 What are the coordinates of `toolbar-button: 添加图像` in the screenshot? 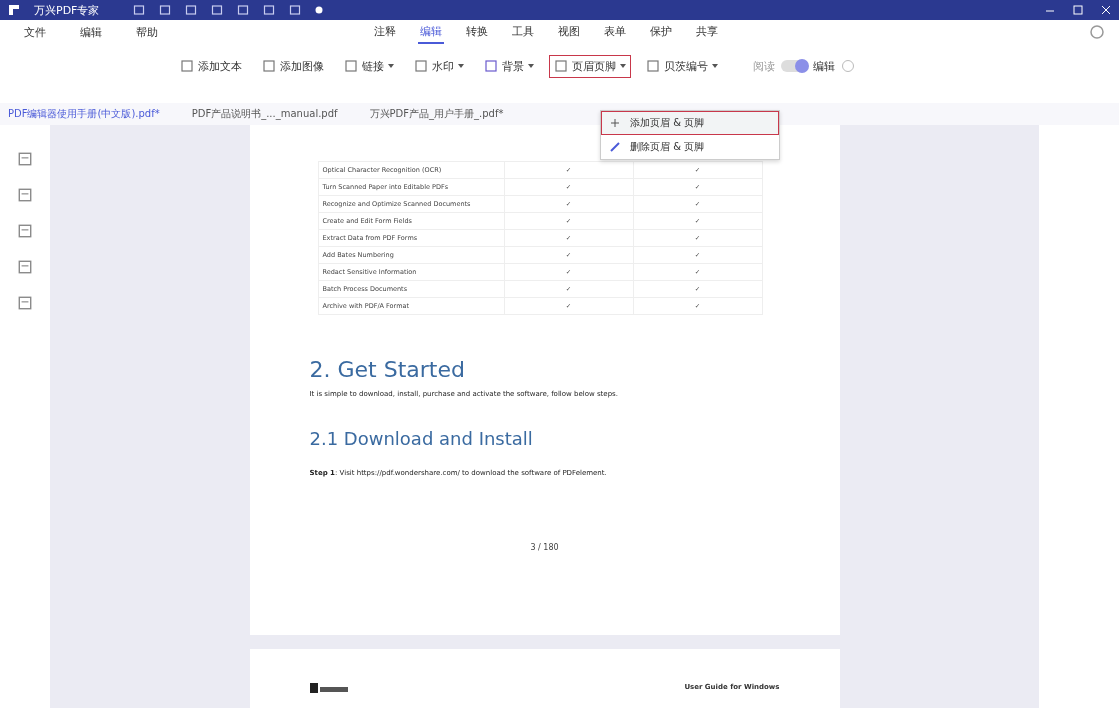 It's located at (293, 66).